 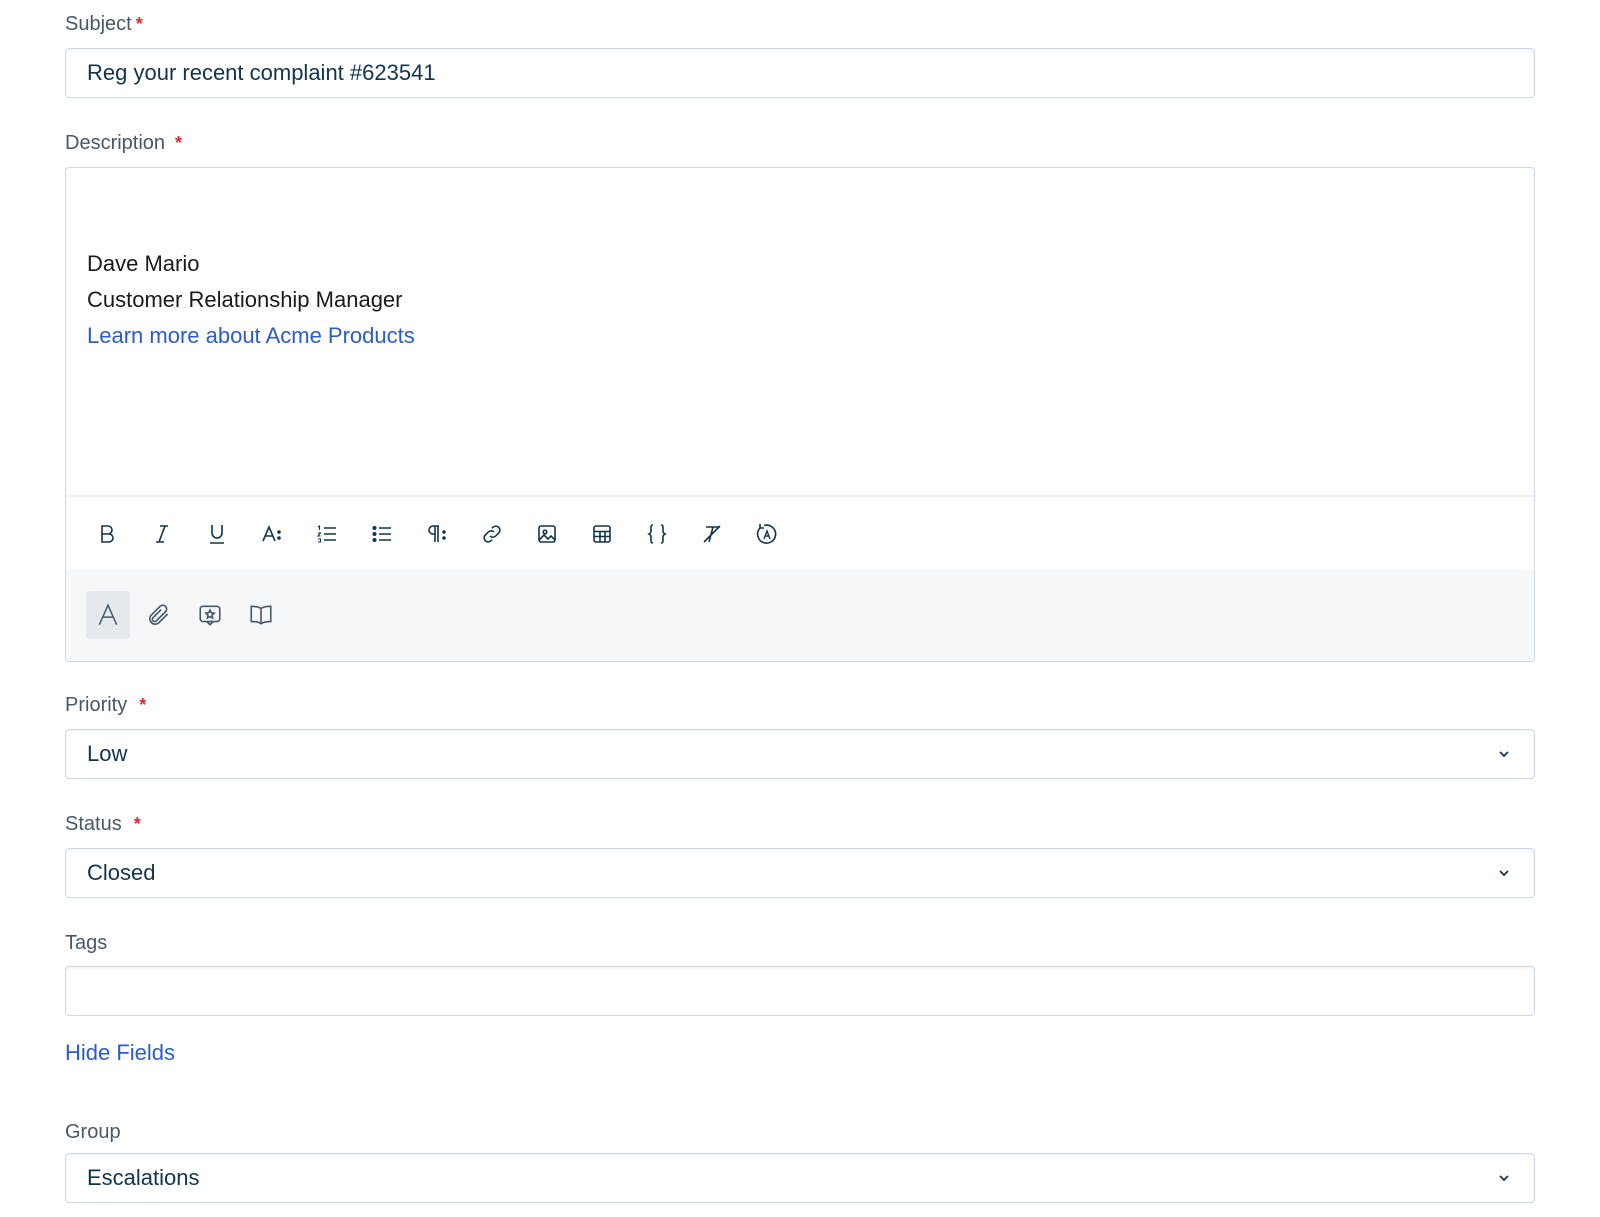 What do you see at coordinates (217, 534) in the screenshot?
I see `underline-icon` at bounding box center [217, 534].